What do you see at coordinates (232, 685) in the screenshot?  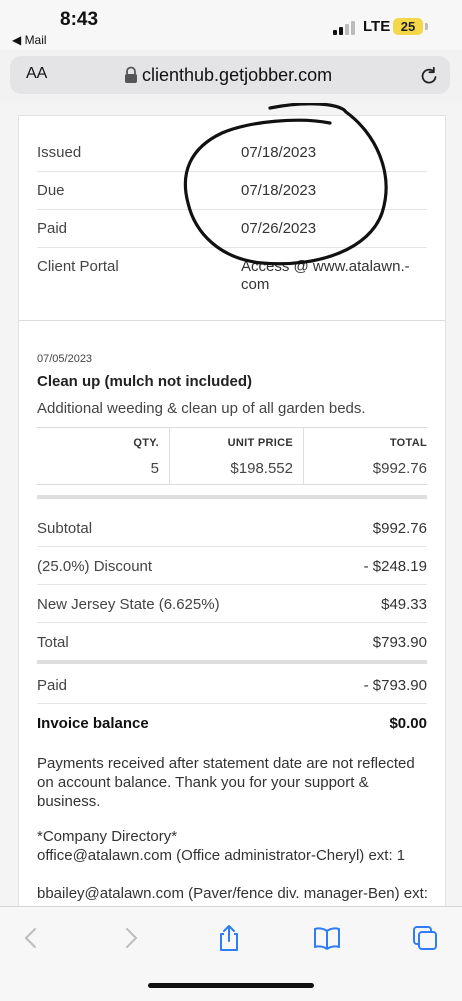 I see `paid-row: Paid - $793.90` at bounding box center [232, 685].